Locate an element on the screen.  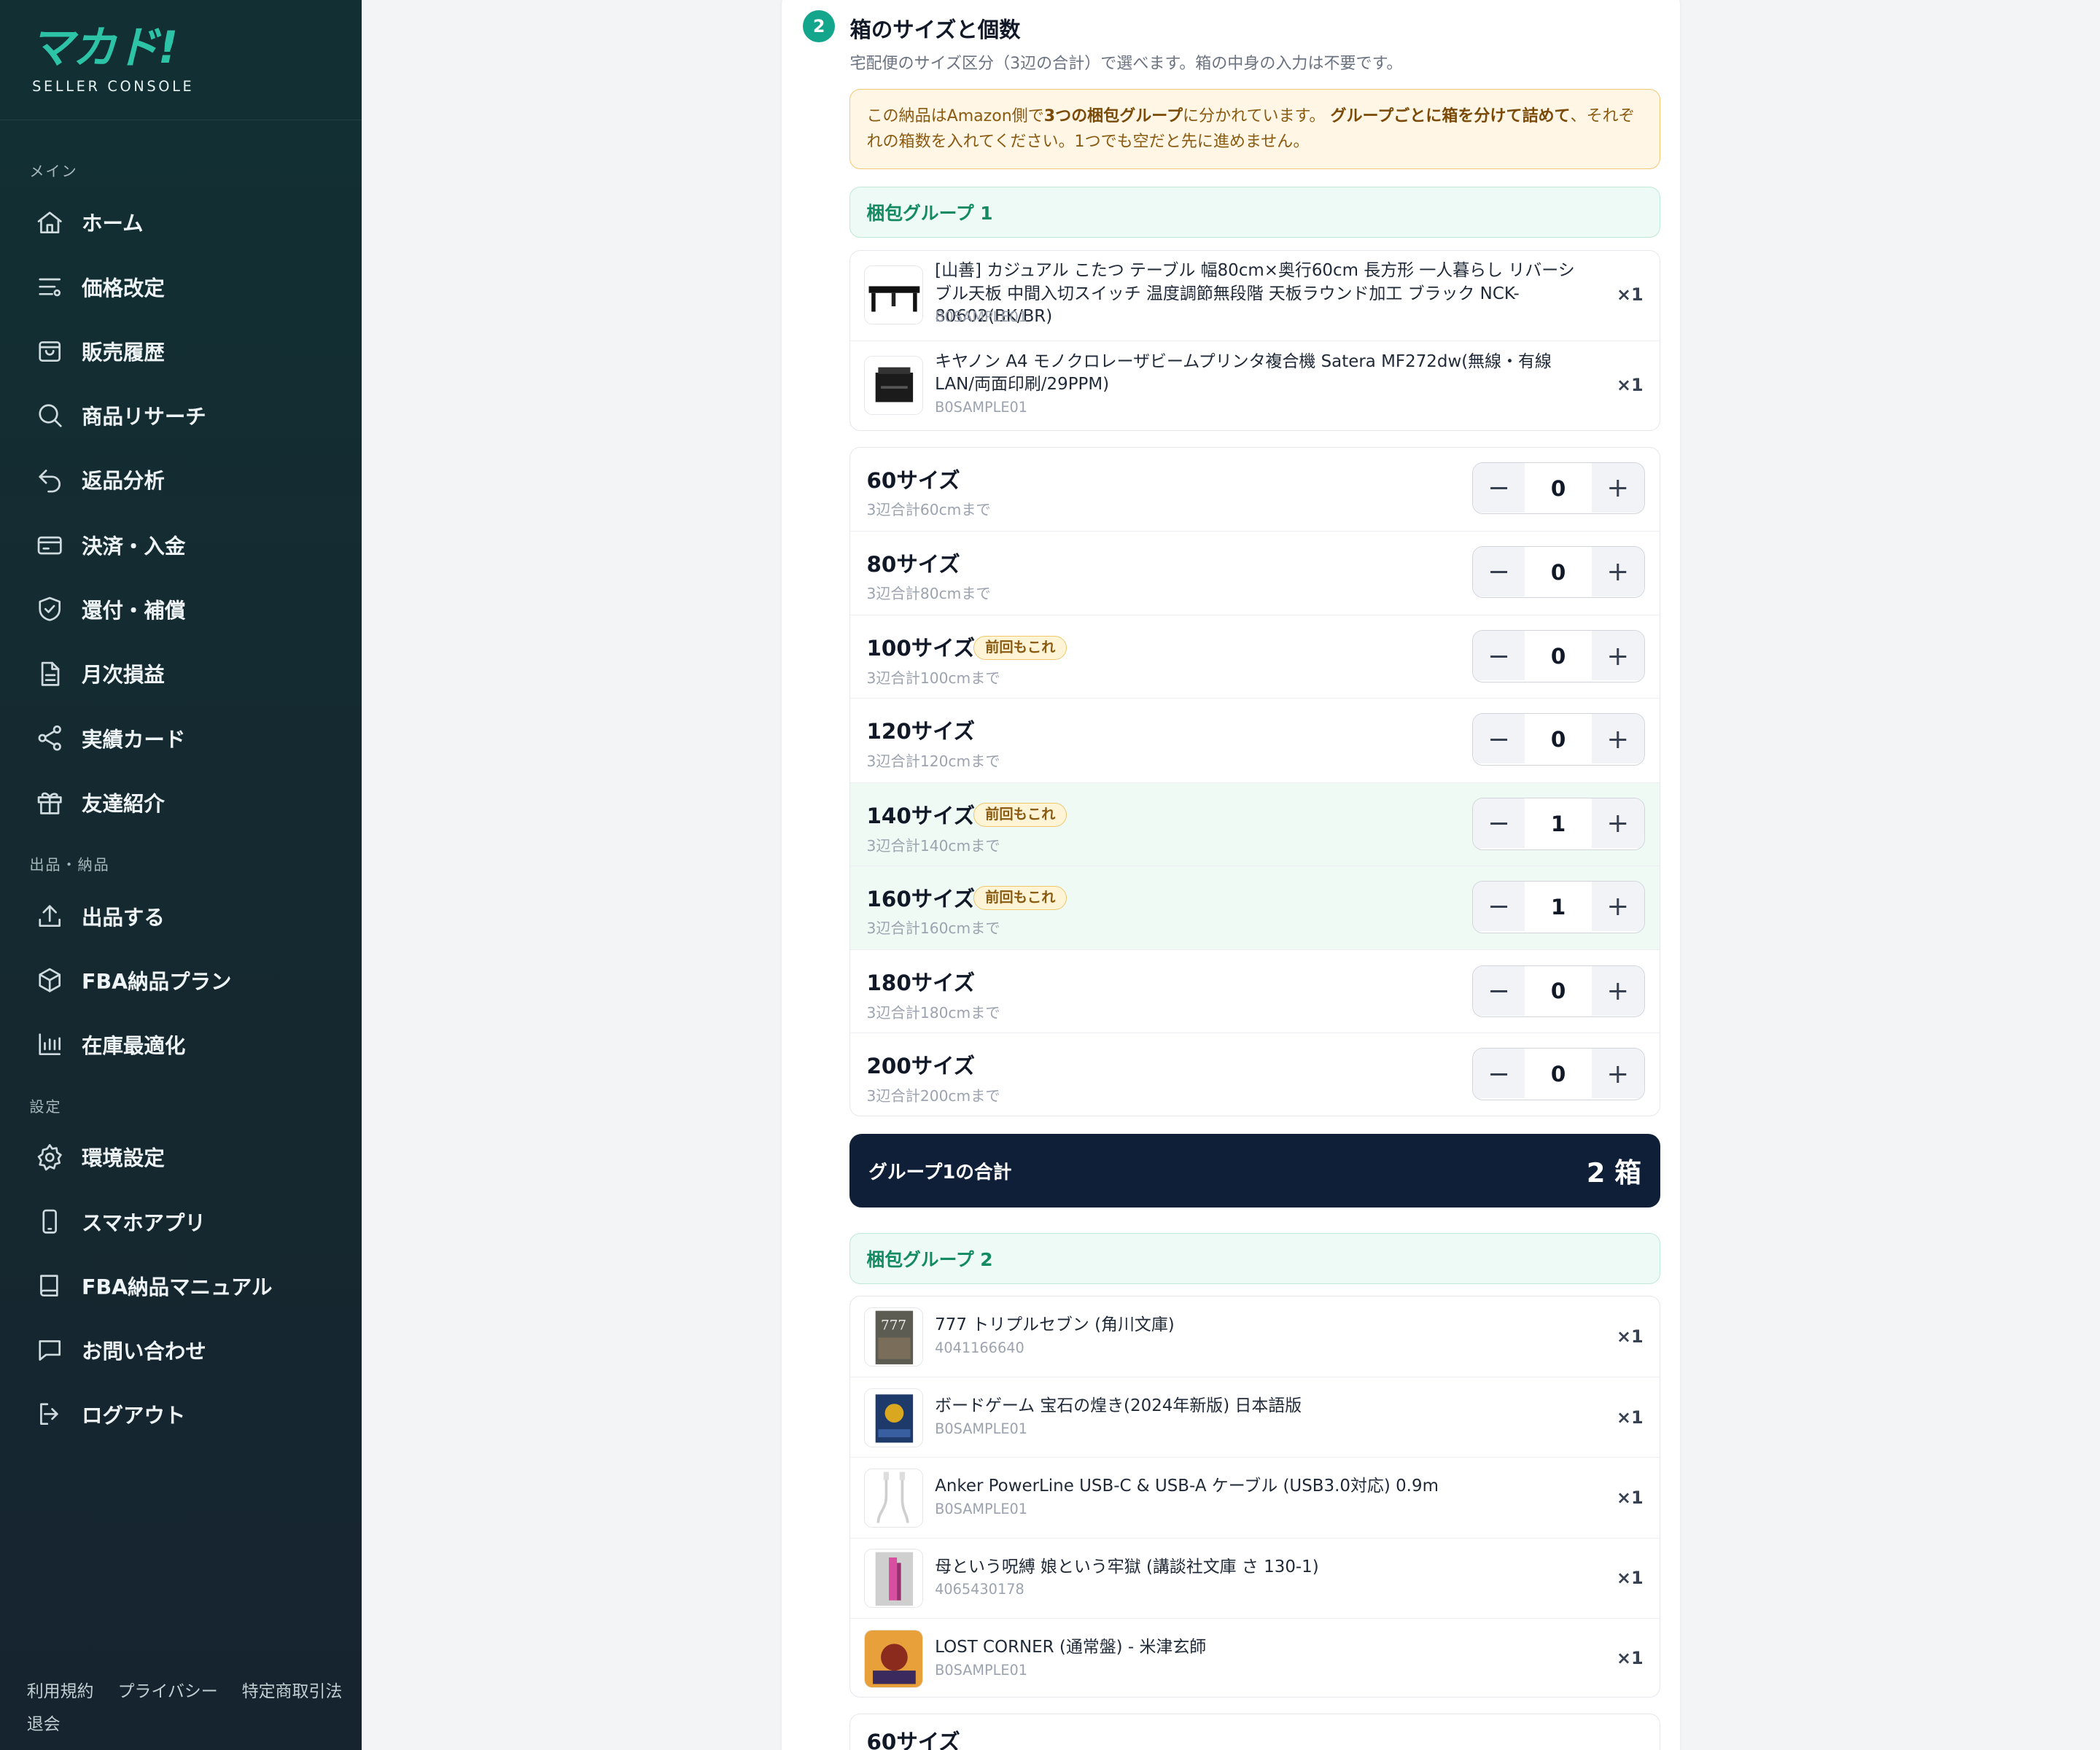
sidebar-item-logout: ログアウト is located at coordinates (189, 1414).